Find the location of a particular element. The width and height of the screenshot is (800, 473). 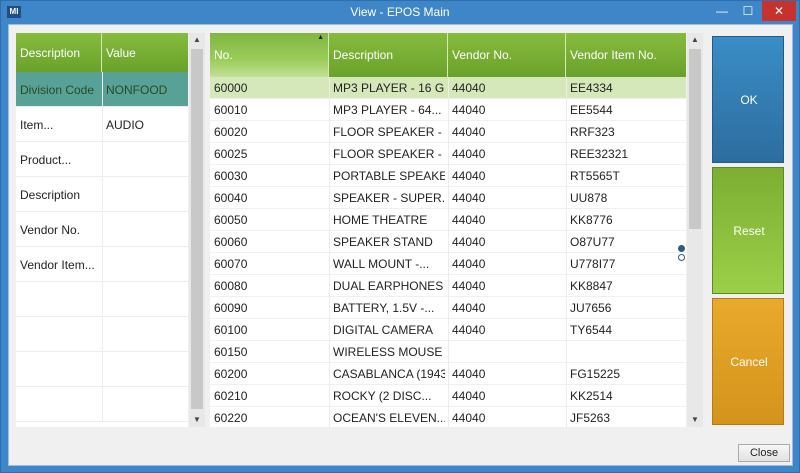

cell-no: 60200 is located at coordinates (231, 374).